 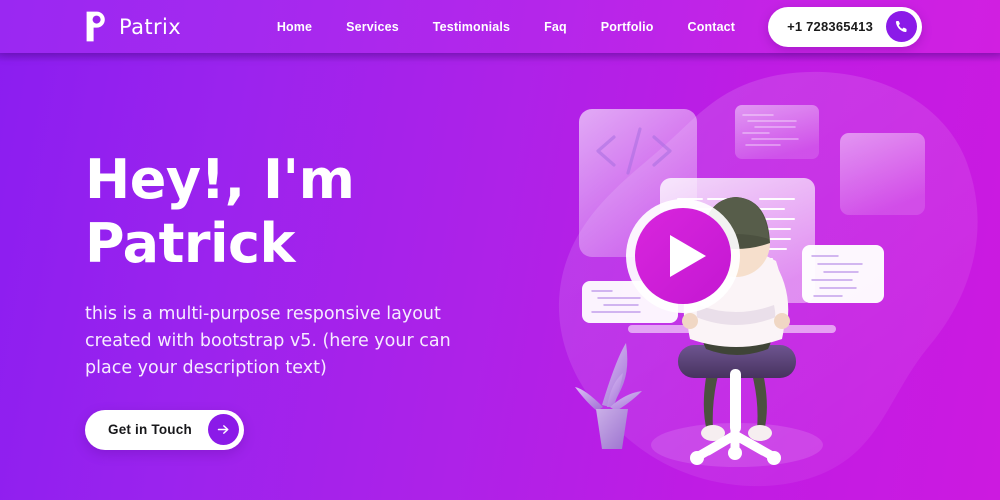 I want to click on cta-arrow-circle, so click(x=223, y=430).